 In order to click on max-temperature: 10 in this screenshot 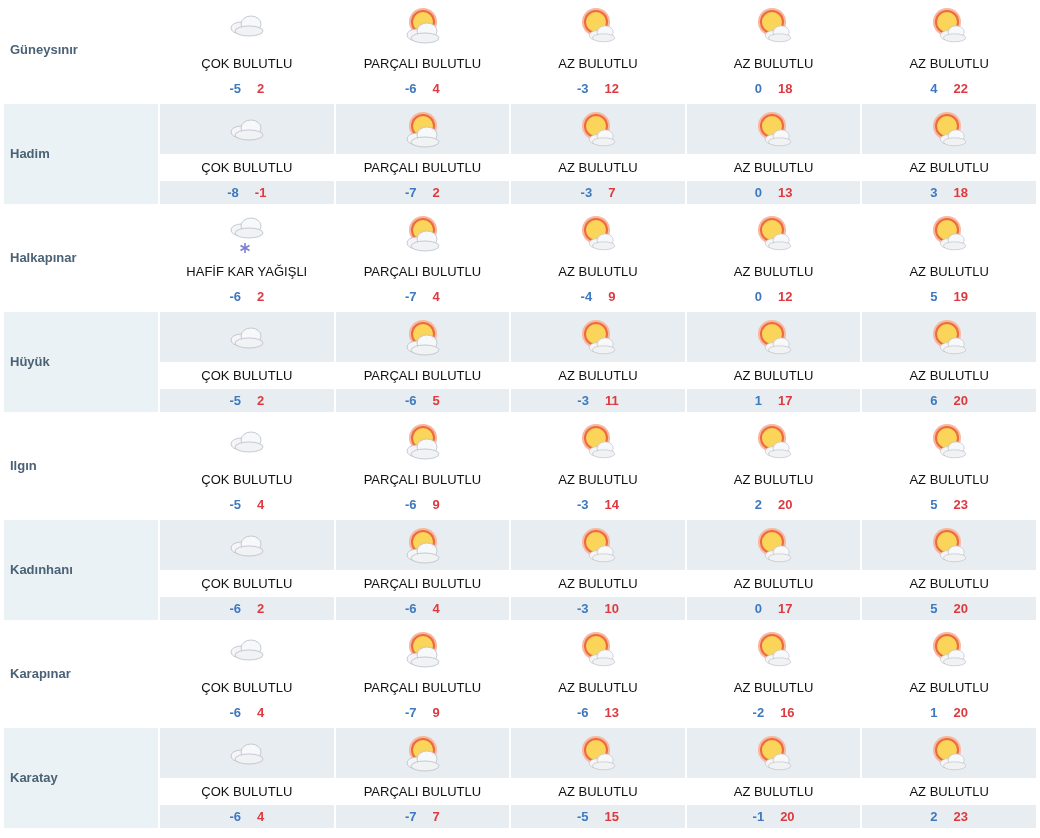, I will do `click(611, 608)`.